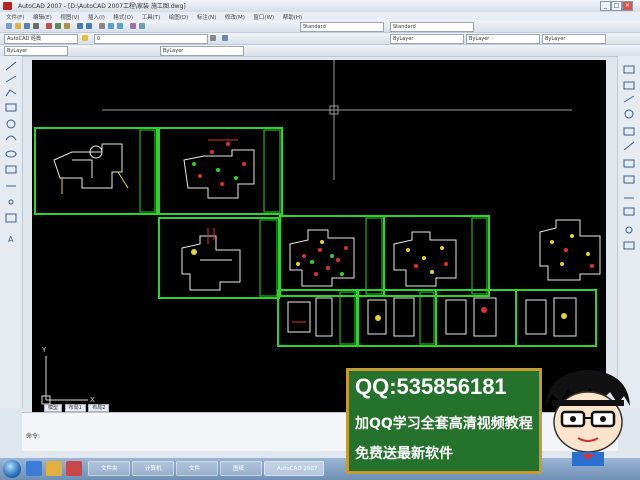  Describe the element at coordinates (54, 468) in the screenshot. I see `explorer-icon` at that location.